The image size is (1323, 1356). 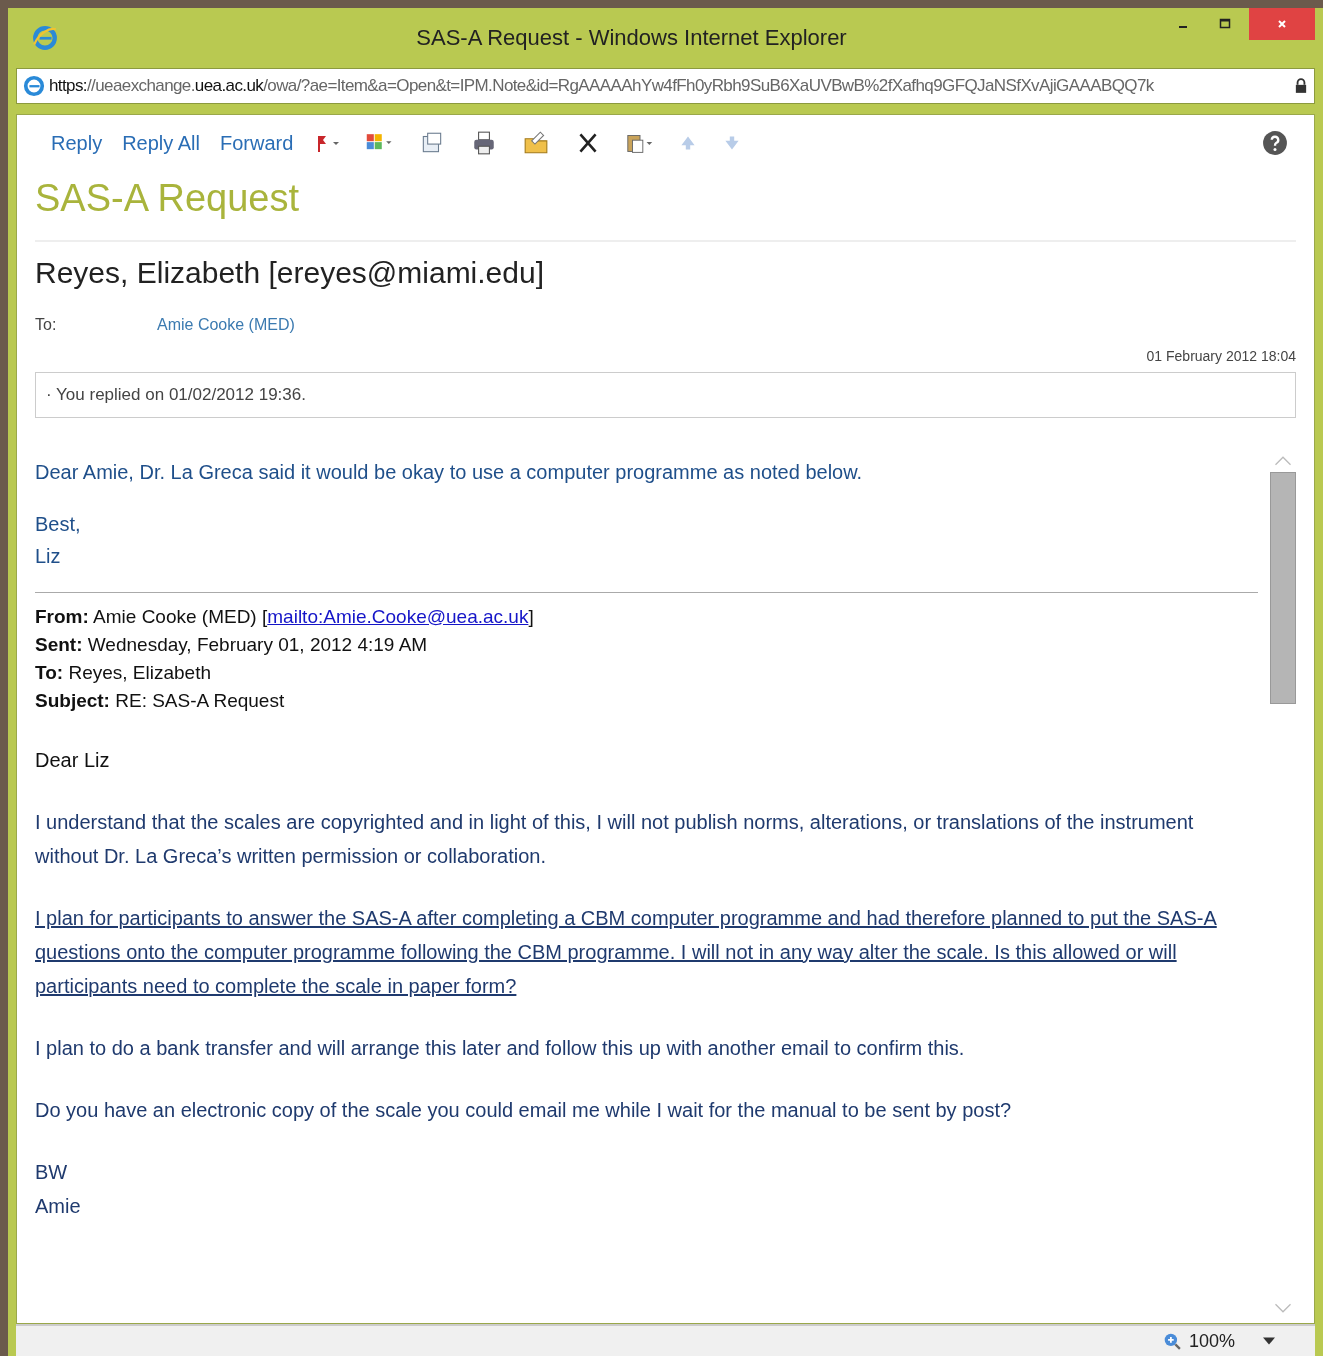 I want to click on message-paragraph: I plan for participants to answer the SAS-A after completing a CBM computer programme and had therefore planned to put the SAS-A questions onto the computer programme following the CBM programme. I will not in any way alter the scale. Is this allowed or will participants need to complete the scale in paper form?, so click(x=626, y=952).